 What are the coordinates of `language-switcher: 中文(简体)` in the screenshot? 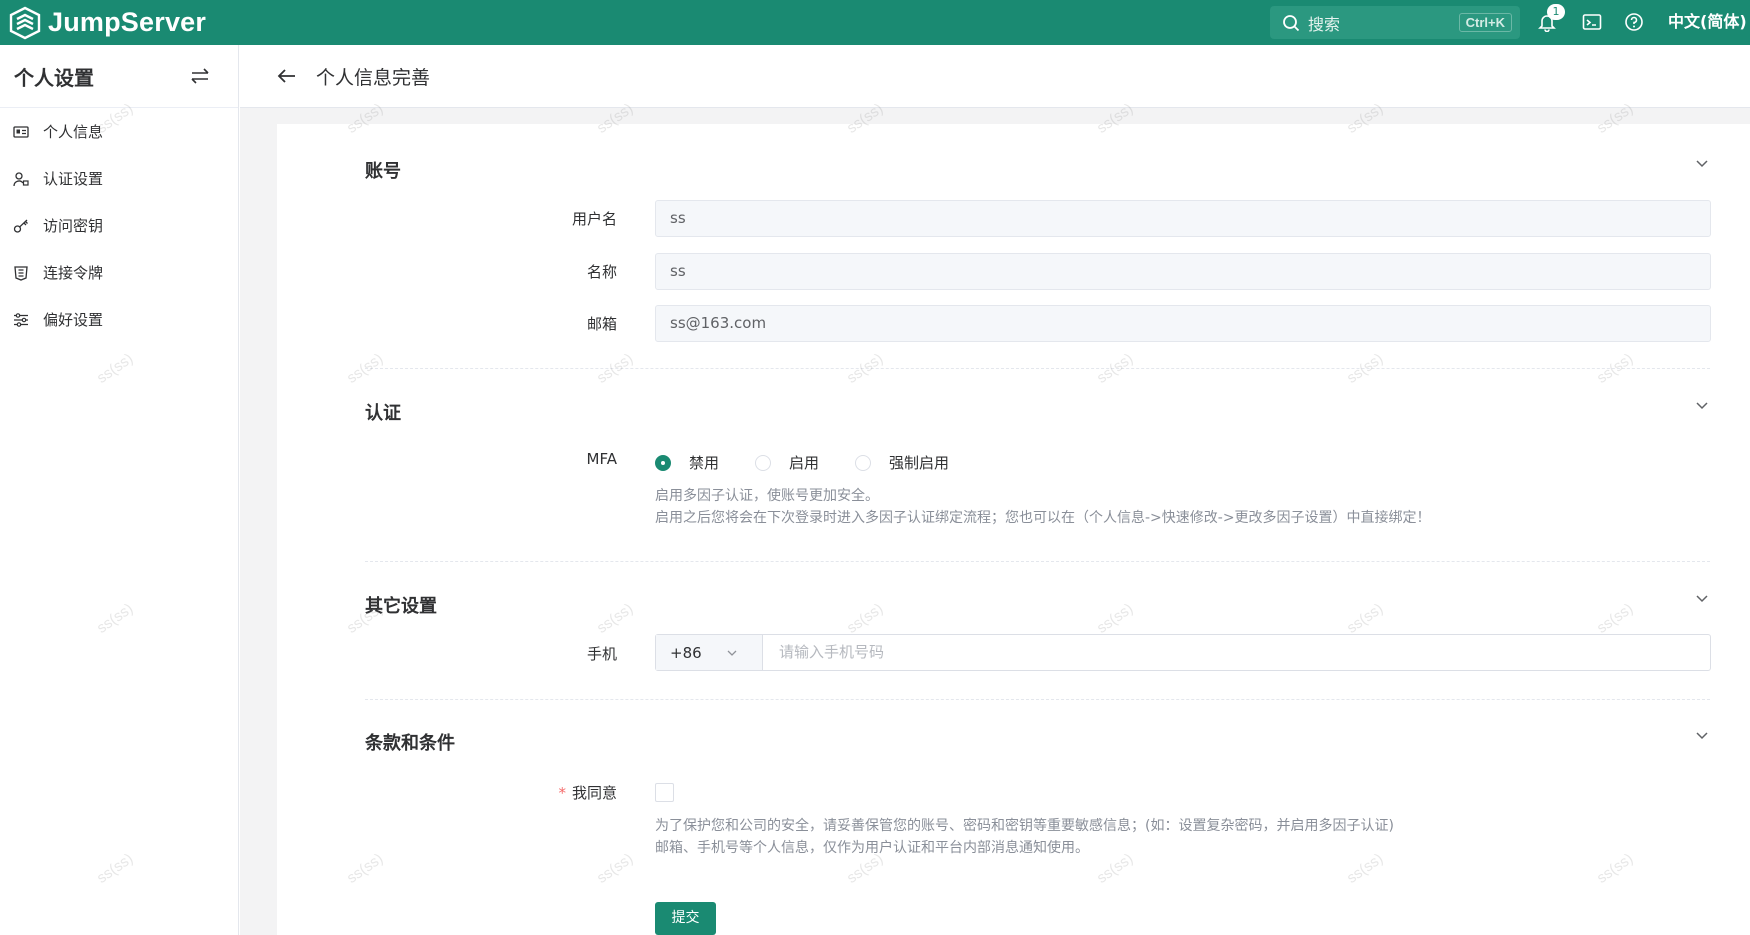 It's located at (1707, 22).